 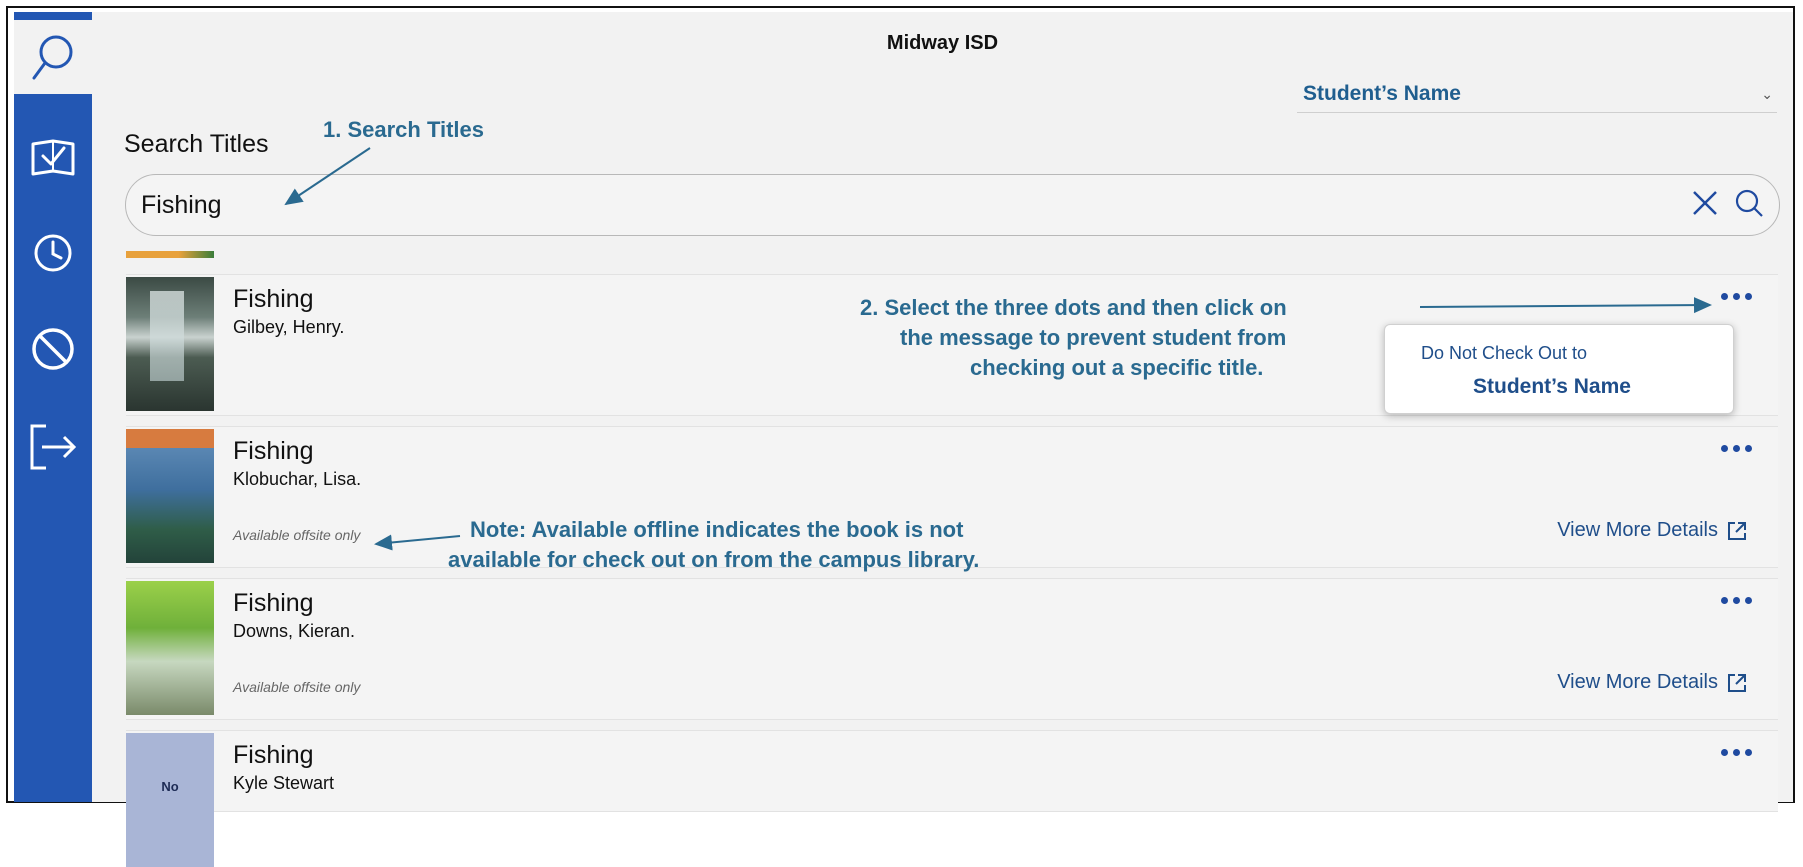 I want to click on arrow-note, so click(x=417, y=542).